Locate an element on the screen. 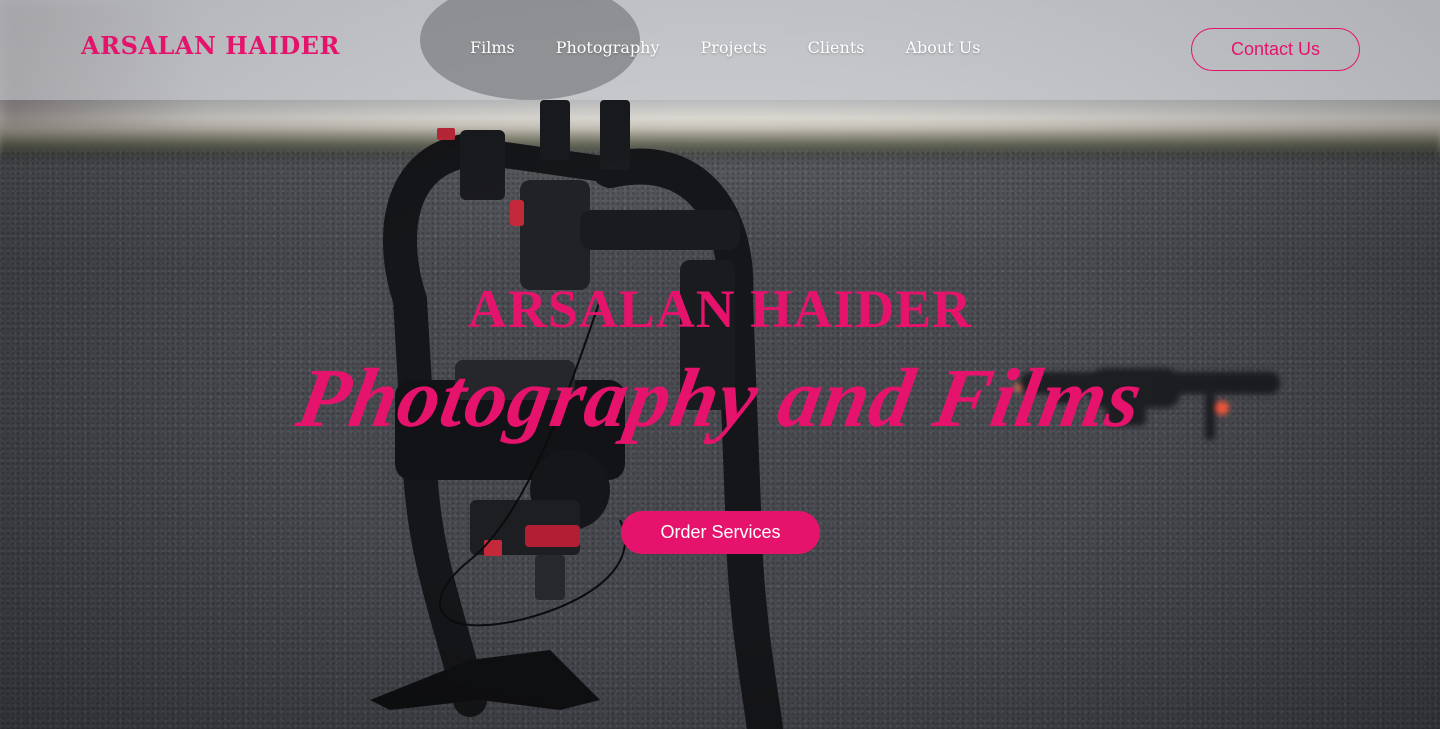  hero-name: ARSALAN HAIDER is located at coordinates (720, 309).